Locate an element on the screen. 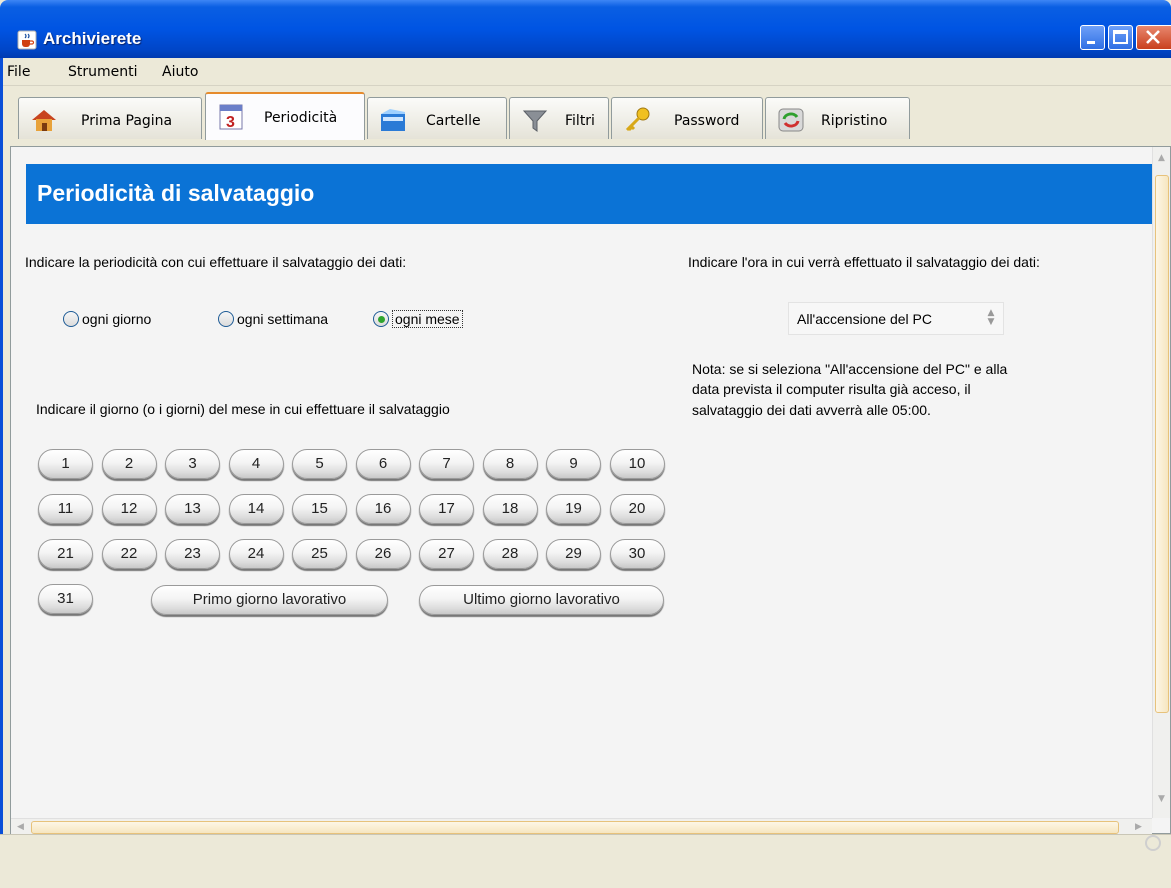 Image resolution: width=1171 pixels, height=888 pixels. key-icon is located at coordinates (637, 119).